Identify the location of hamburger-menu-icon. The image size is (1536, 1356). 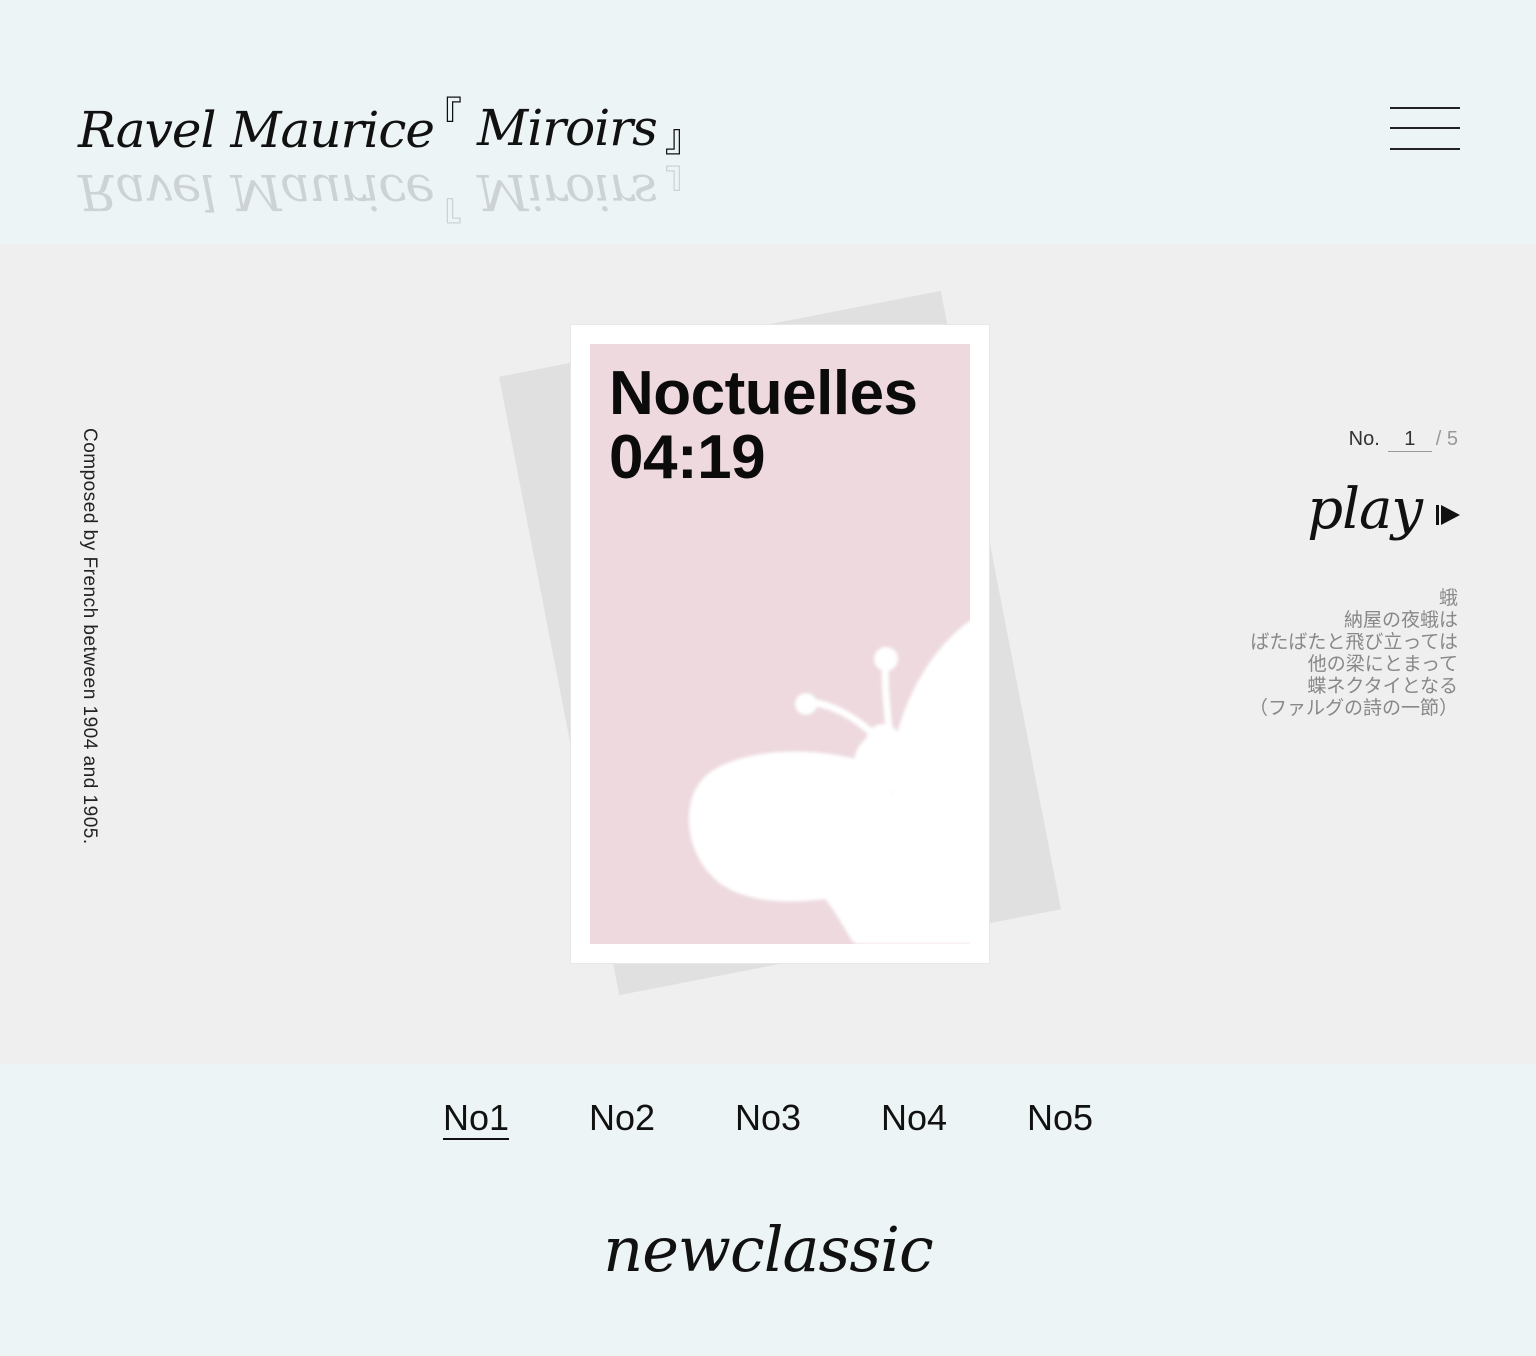
(1424, 128).